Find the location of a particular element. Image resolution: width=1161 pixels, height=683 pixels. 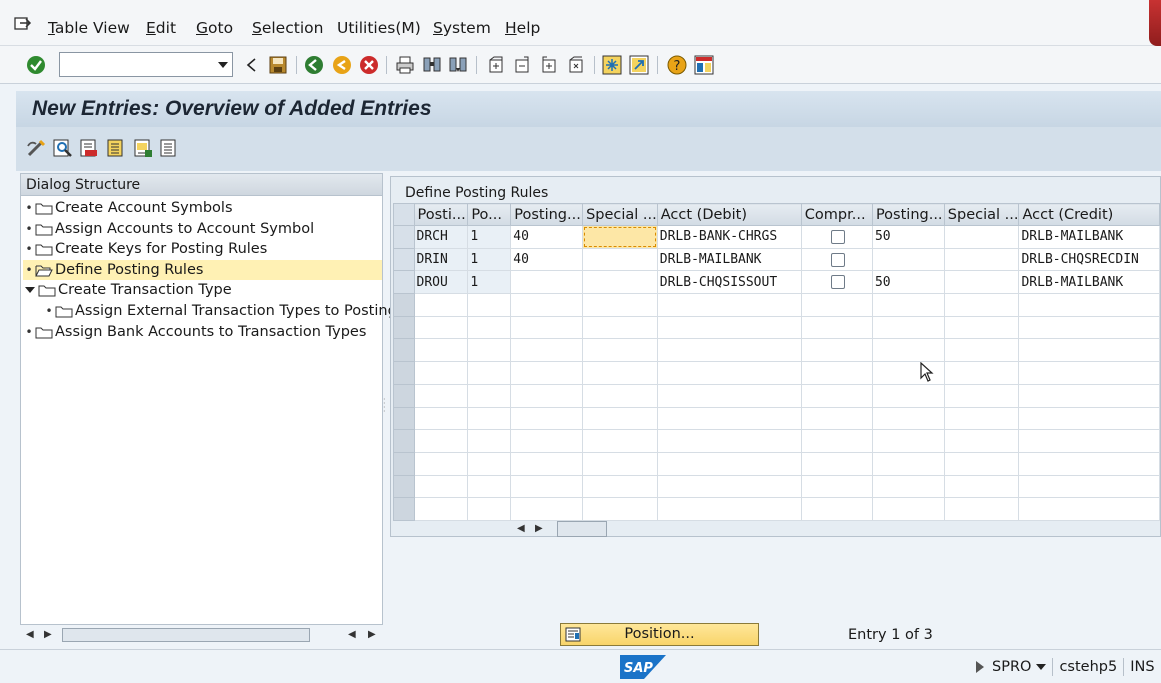

table-horizontal-scrollbar: ◀ ▶ is located at coordinates (582, 529).